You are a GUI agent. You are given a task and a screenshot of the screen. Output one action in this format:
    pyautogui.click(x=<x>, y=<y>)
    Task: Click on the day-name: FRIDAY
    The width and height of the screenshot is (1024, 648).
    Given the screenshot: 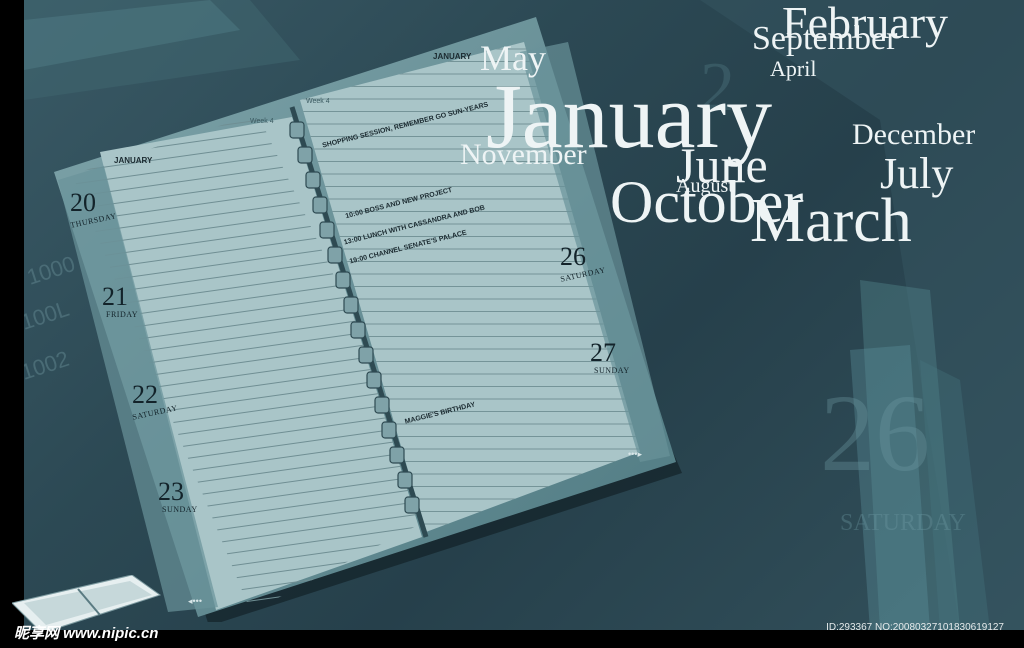 What is the action you would take?
    pyautogui.click(x=122, y=314)
    